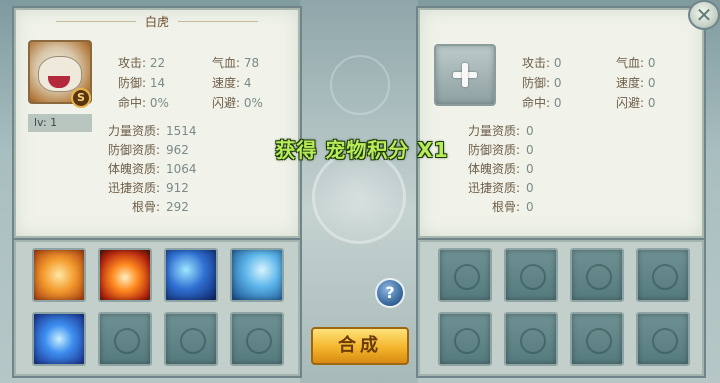 This screenshot has width=720, height=383. I want to click on left-skill-grid, so click(157, 308).